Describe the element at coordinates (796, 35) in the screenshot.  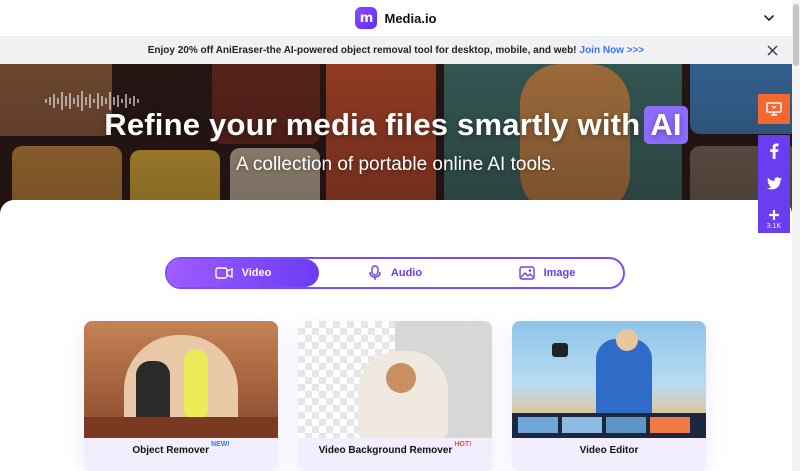
I see `scrollbar-thumb` at that location.